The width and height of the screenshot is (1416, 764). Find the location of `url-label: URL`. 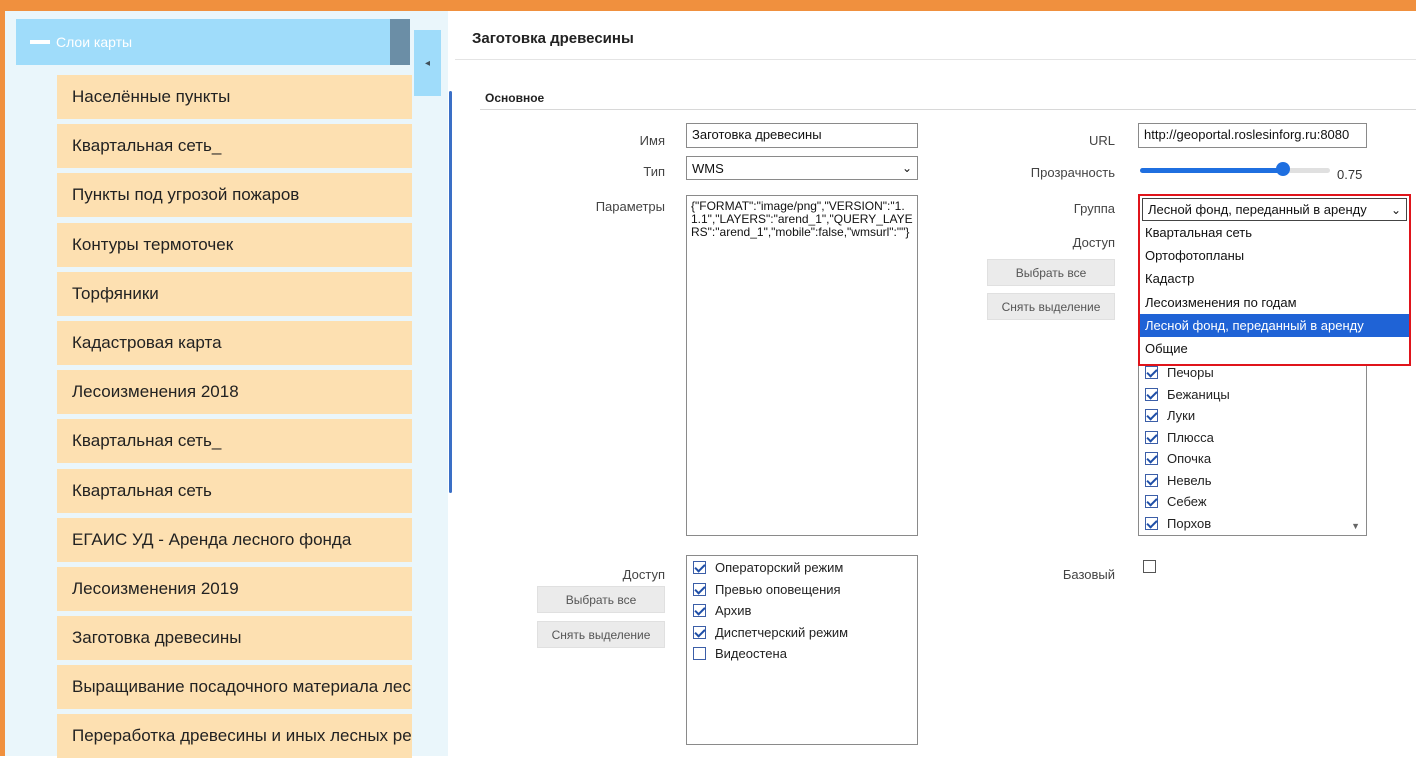

url-label: URL is located at coordinates (1101, 140).